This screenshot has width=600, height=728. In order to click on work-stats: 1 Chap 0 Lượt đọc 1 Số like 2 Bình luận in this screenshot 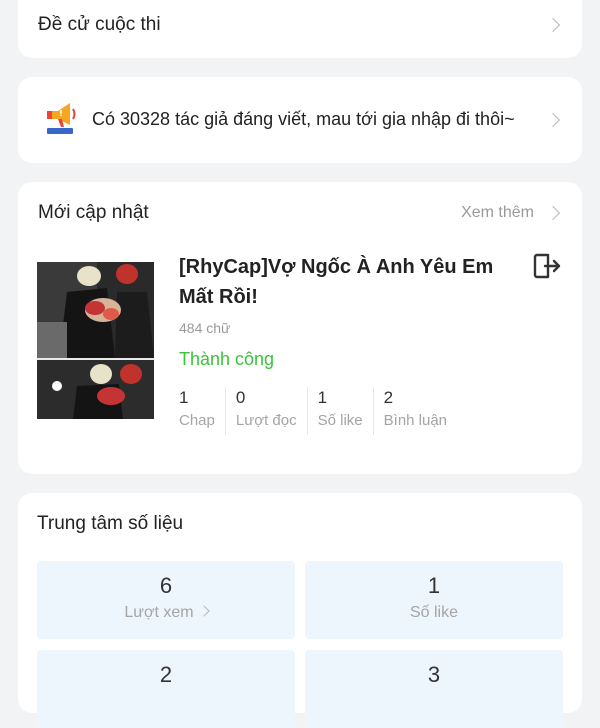, I will do `click(318, 411)`.